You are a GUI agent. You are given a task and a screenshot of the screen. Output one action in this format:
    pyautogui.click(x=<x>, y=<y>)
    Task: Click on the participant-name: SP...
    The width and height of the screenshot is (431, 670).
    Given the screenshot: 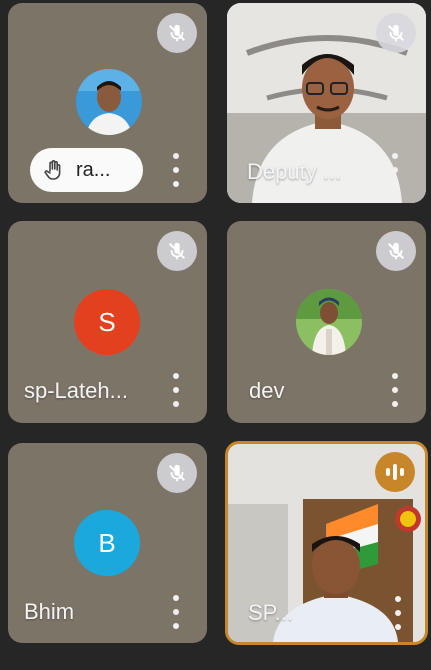 What is the action you would take?
    pyautogui.click(x=270, y=612)
    